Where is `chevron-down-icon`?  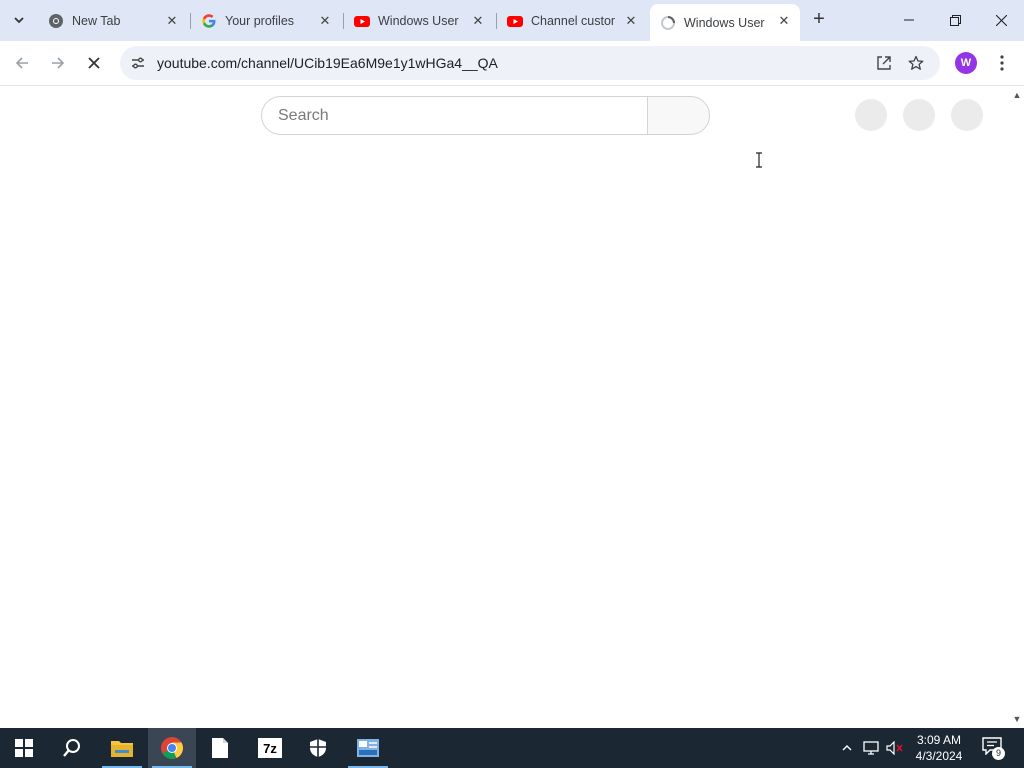
chevron-down-icon is located at coordinates (19, 20).